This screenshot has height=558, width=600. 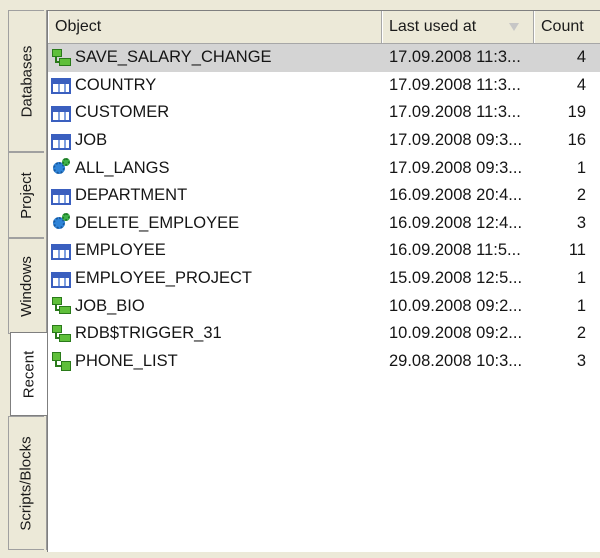 I want to click on list-item: ALL_LANGS 17.09.2008 09:3... 1, so click(x=324, y=168).